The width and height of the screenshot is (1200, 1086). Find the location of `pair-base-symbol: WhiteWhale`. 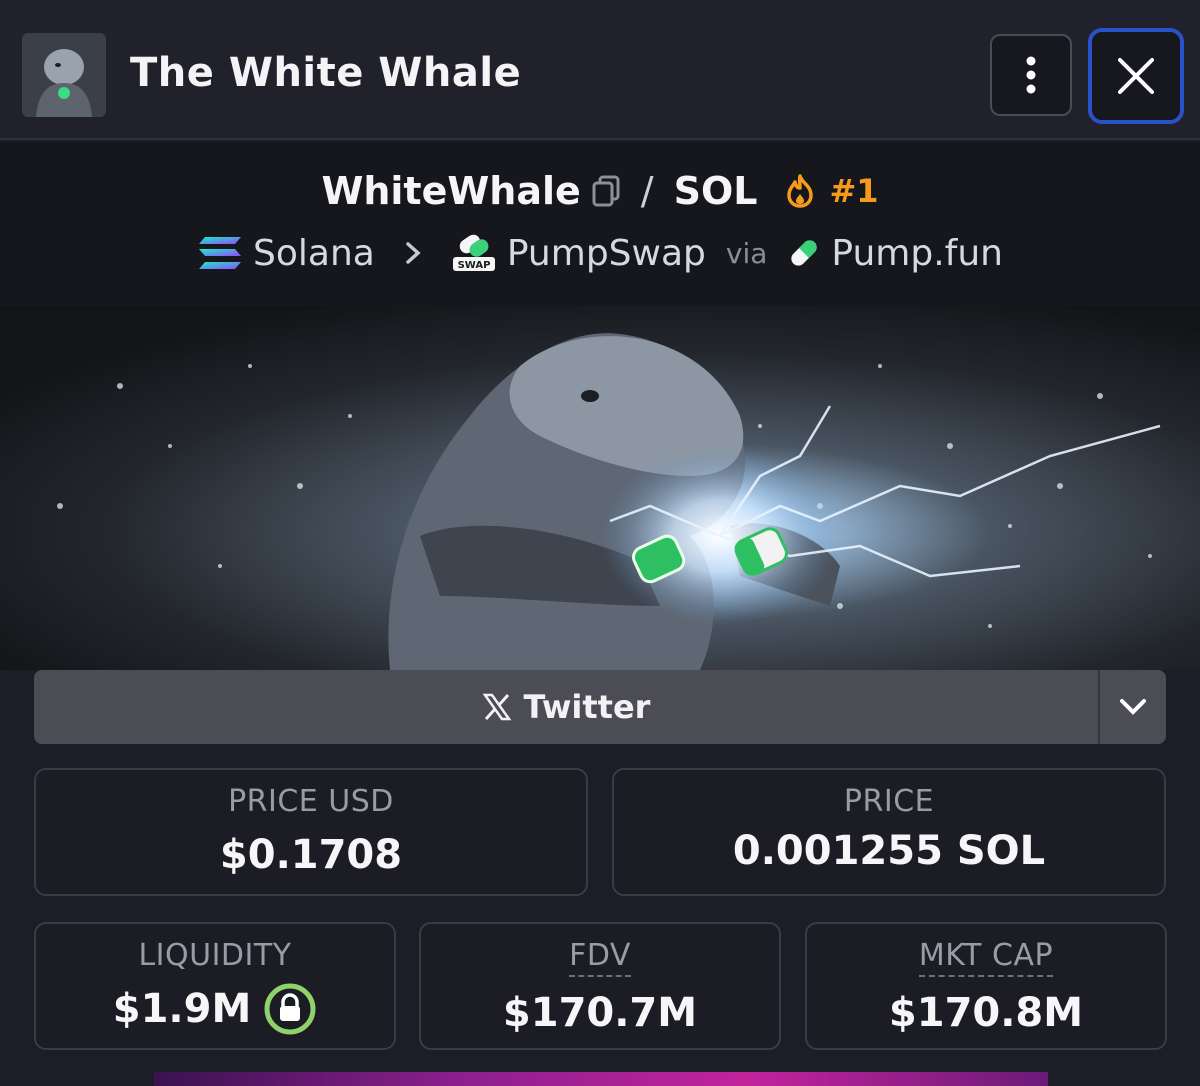

pair-base-symbol: WhiteWhale is located at coordinates (451, 191).